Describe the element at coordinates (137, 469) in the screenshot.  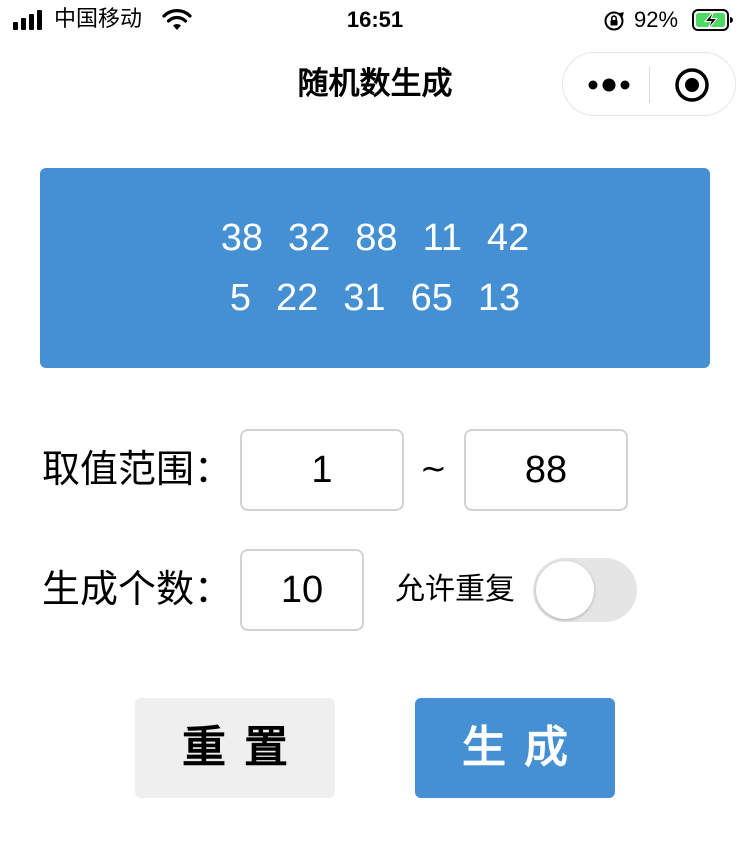
I see `range-label: 取值范围：` at that location.